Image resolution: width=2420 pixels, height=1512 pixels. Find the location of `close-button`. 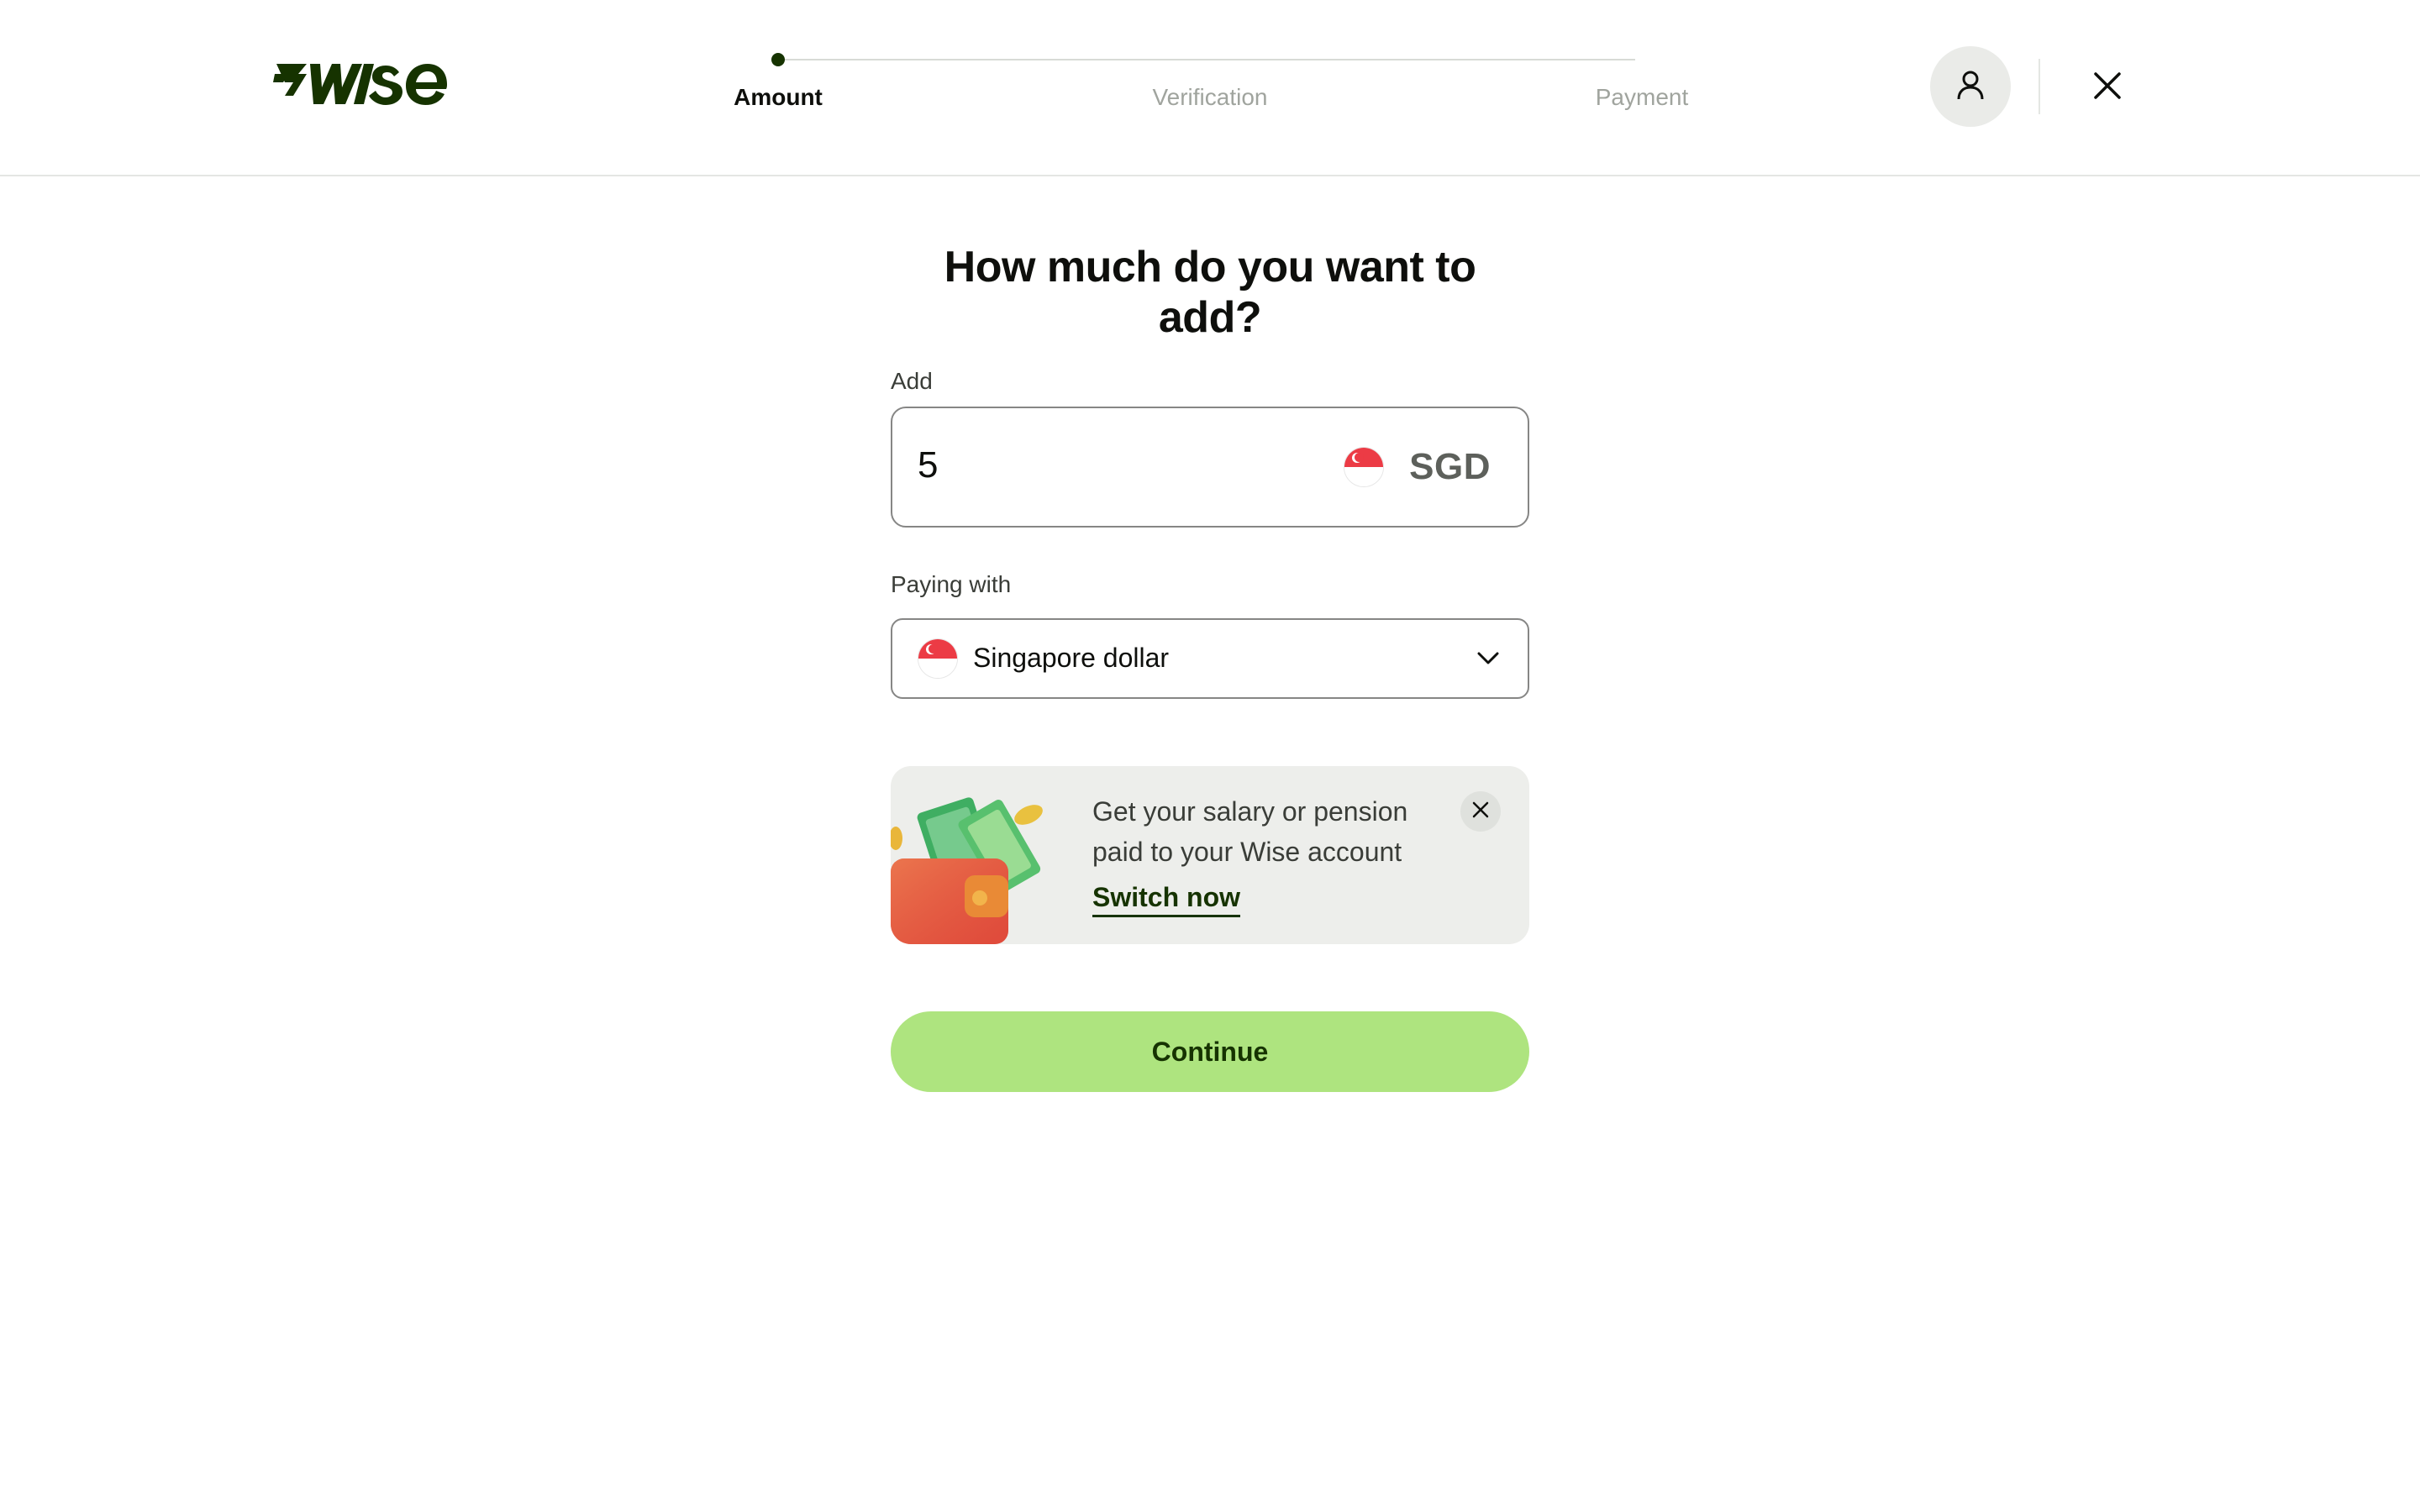

close-button is located at coordinates (2107, 87).